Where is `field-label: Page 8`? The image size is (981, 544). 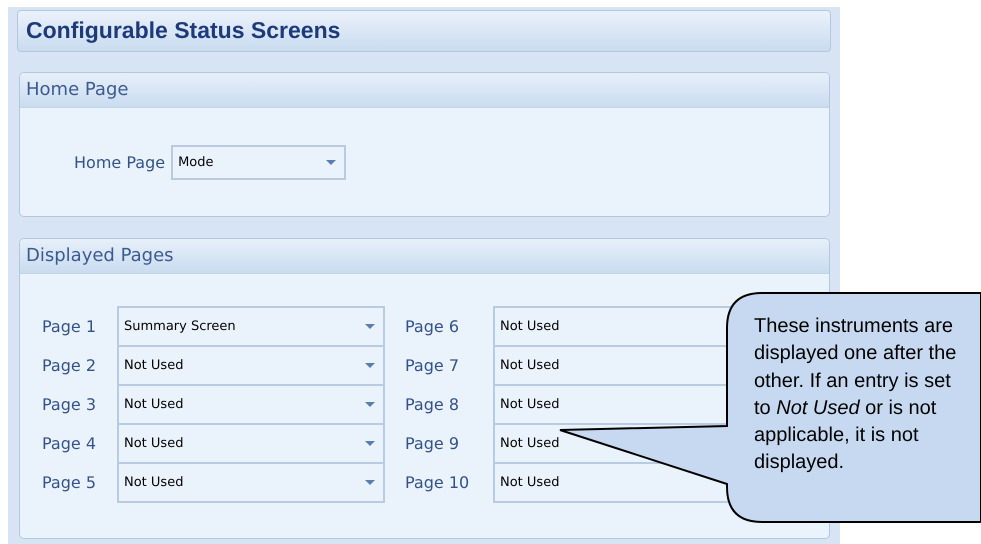 field-label: Page 8 is located at coordinates (432, 404).